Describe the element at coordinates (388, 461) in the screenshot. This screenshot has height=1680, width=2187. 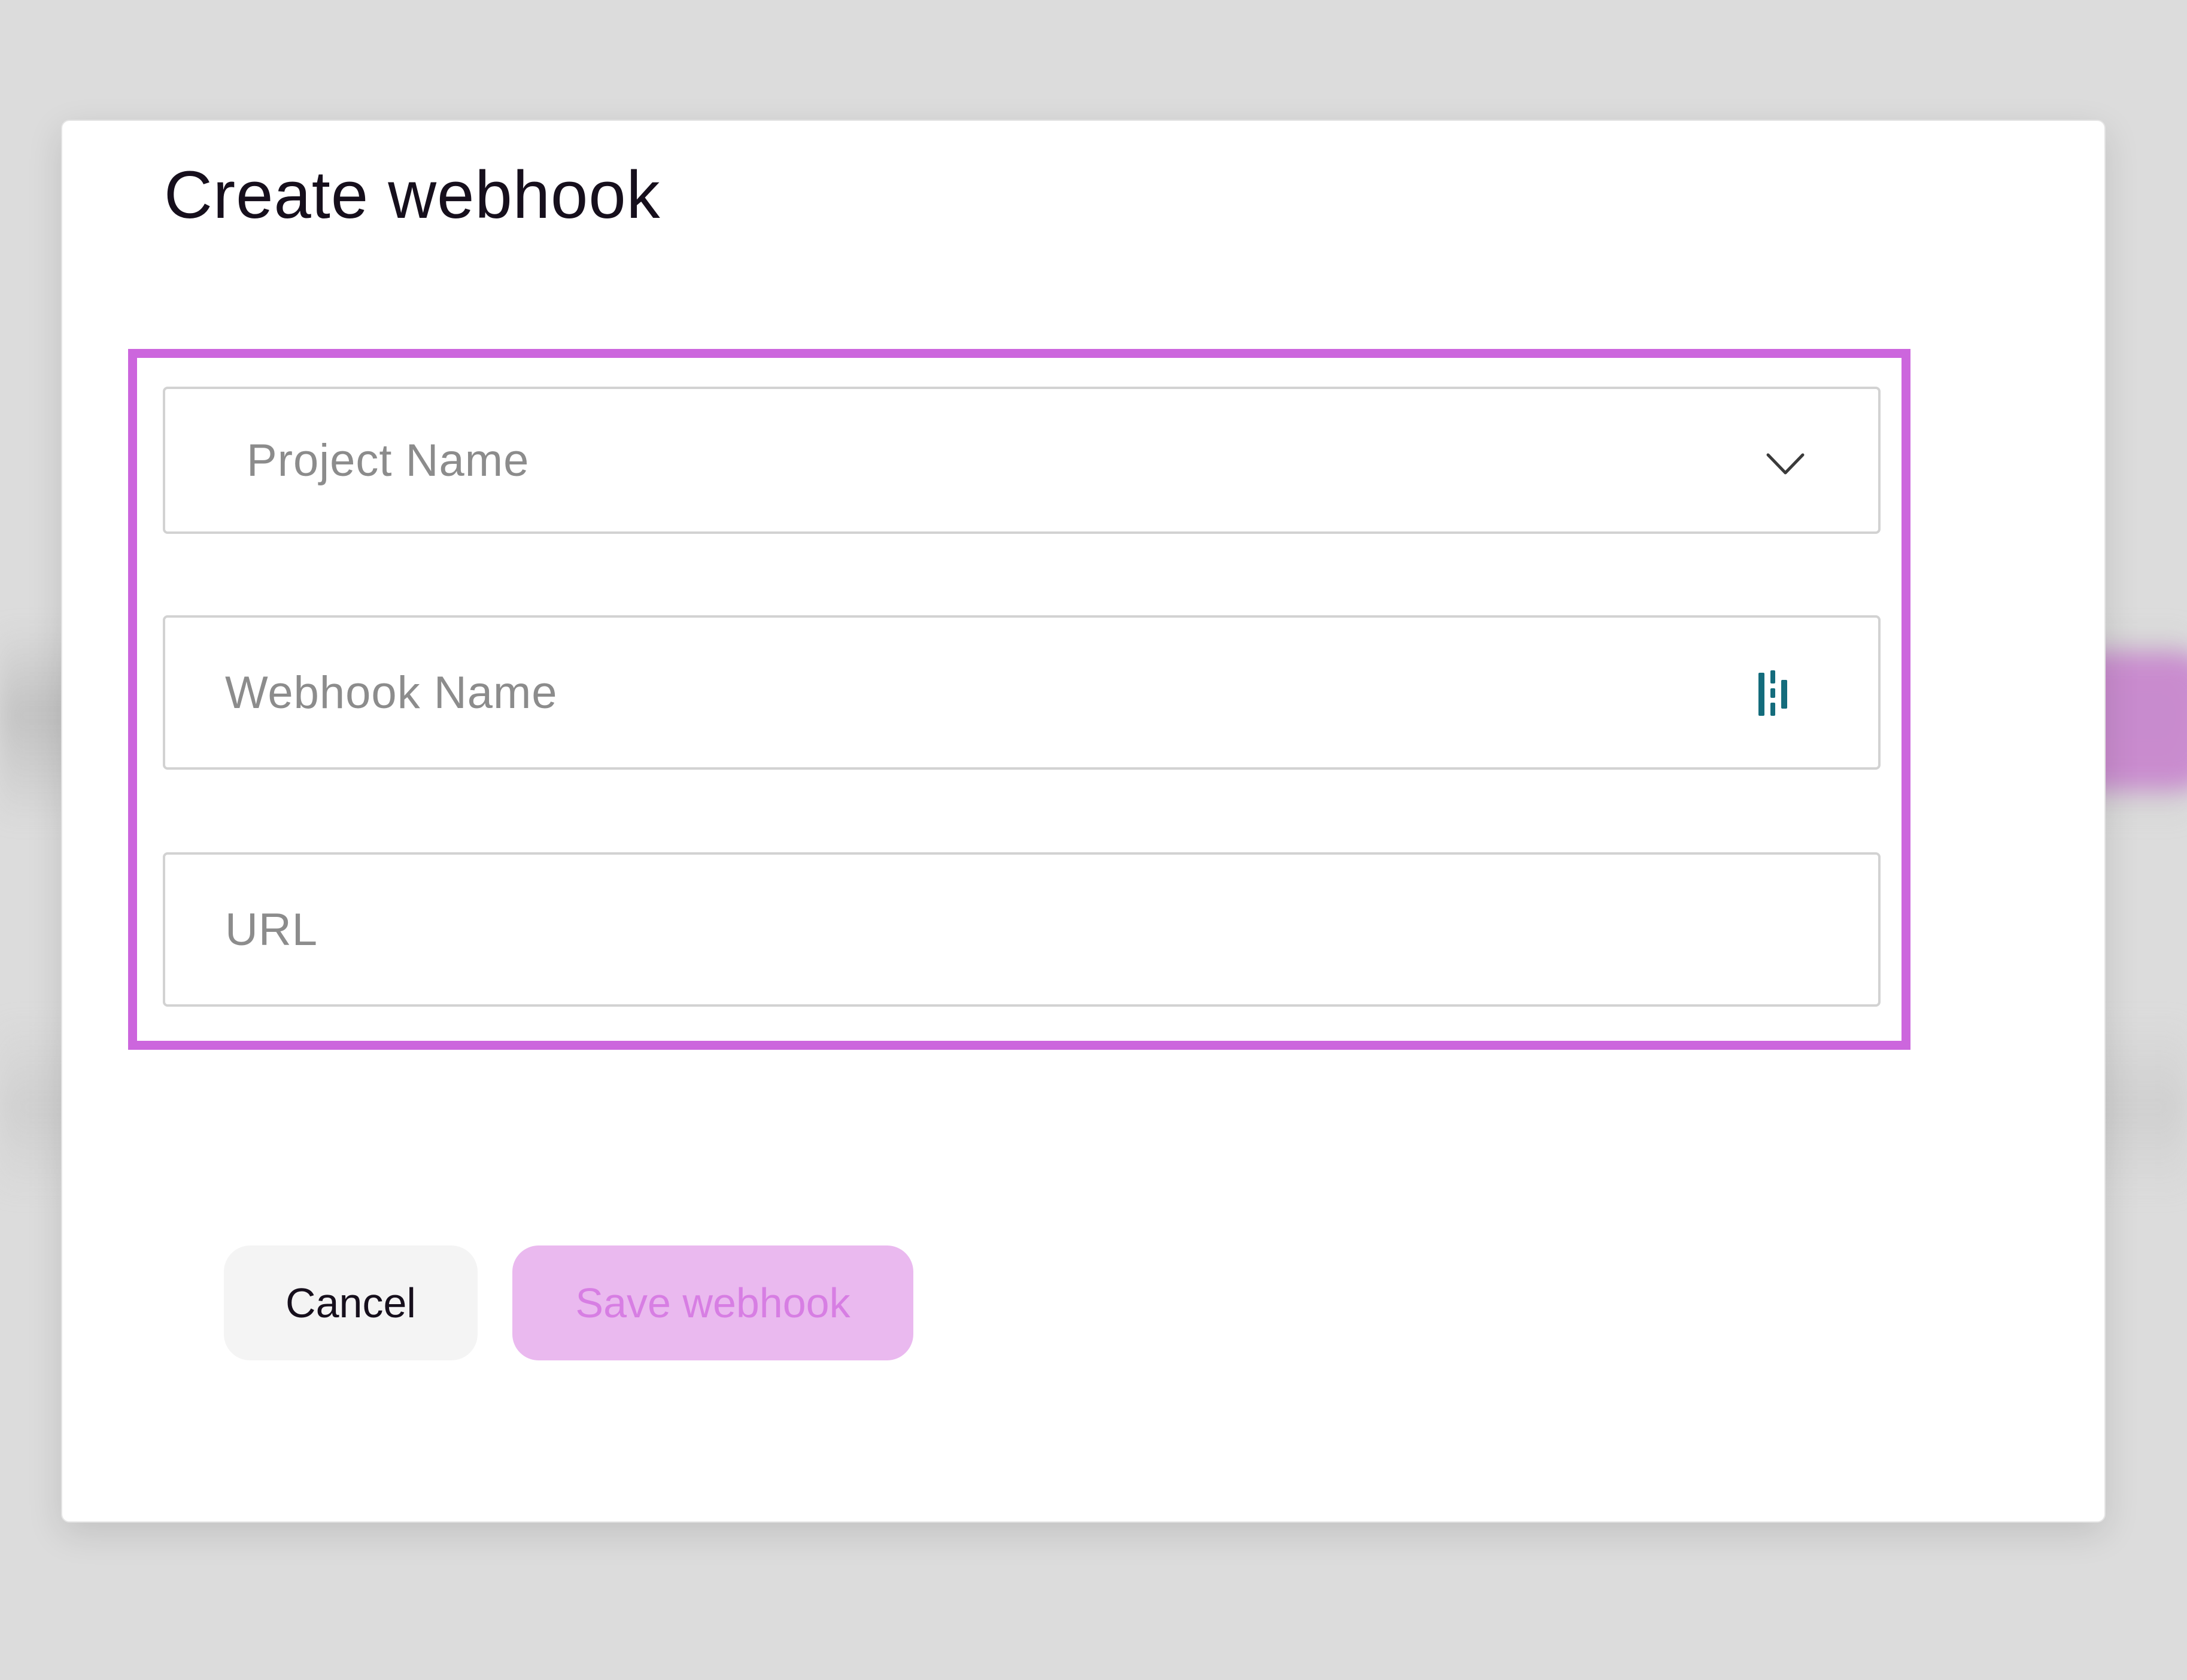
I see `project-name-placeholder: Project Name` at that location.